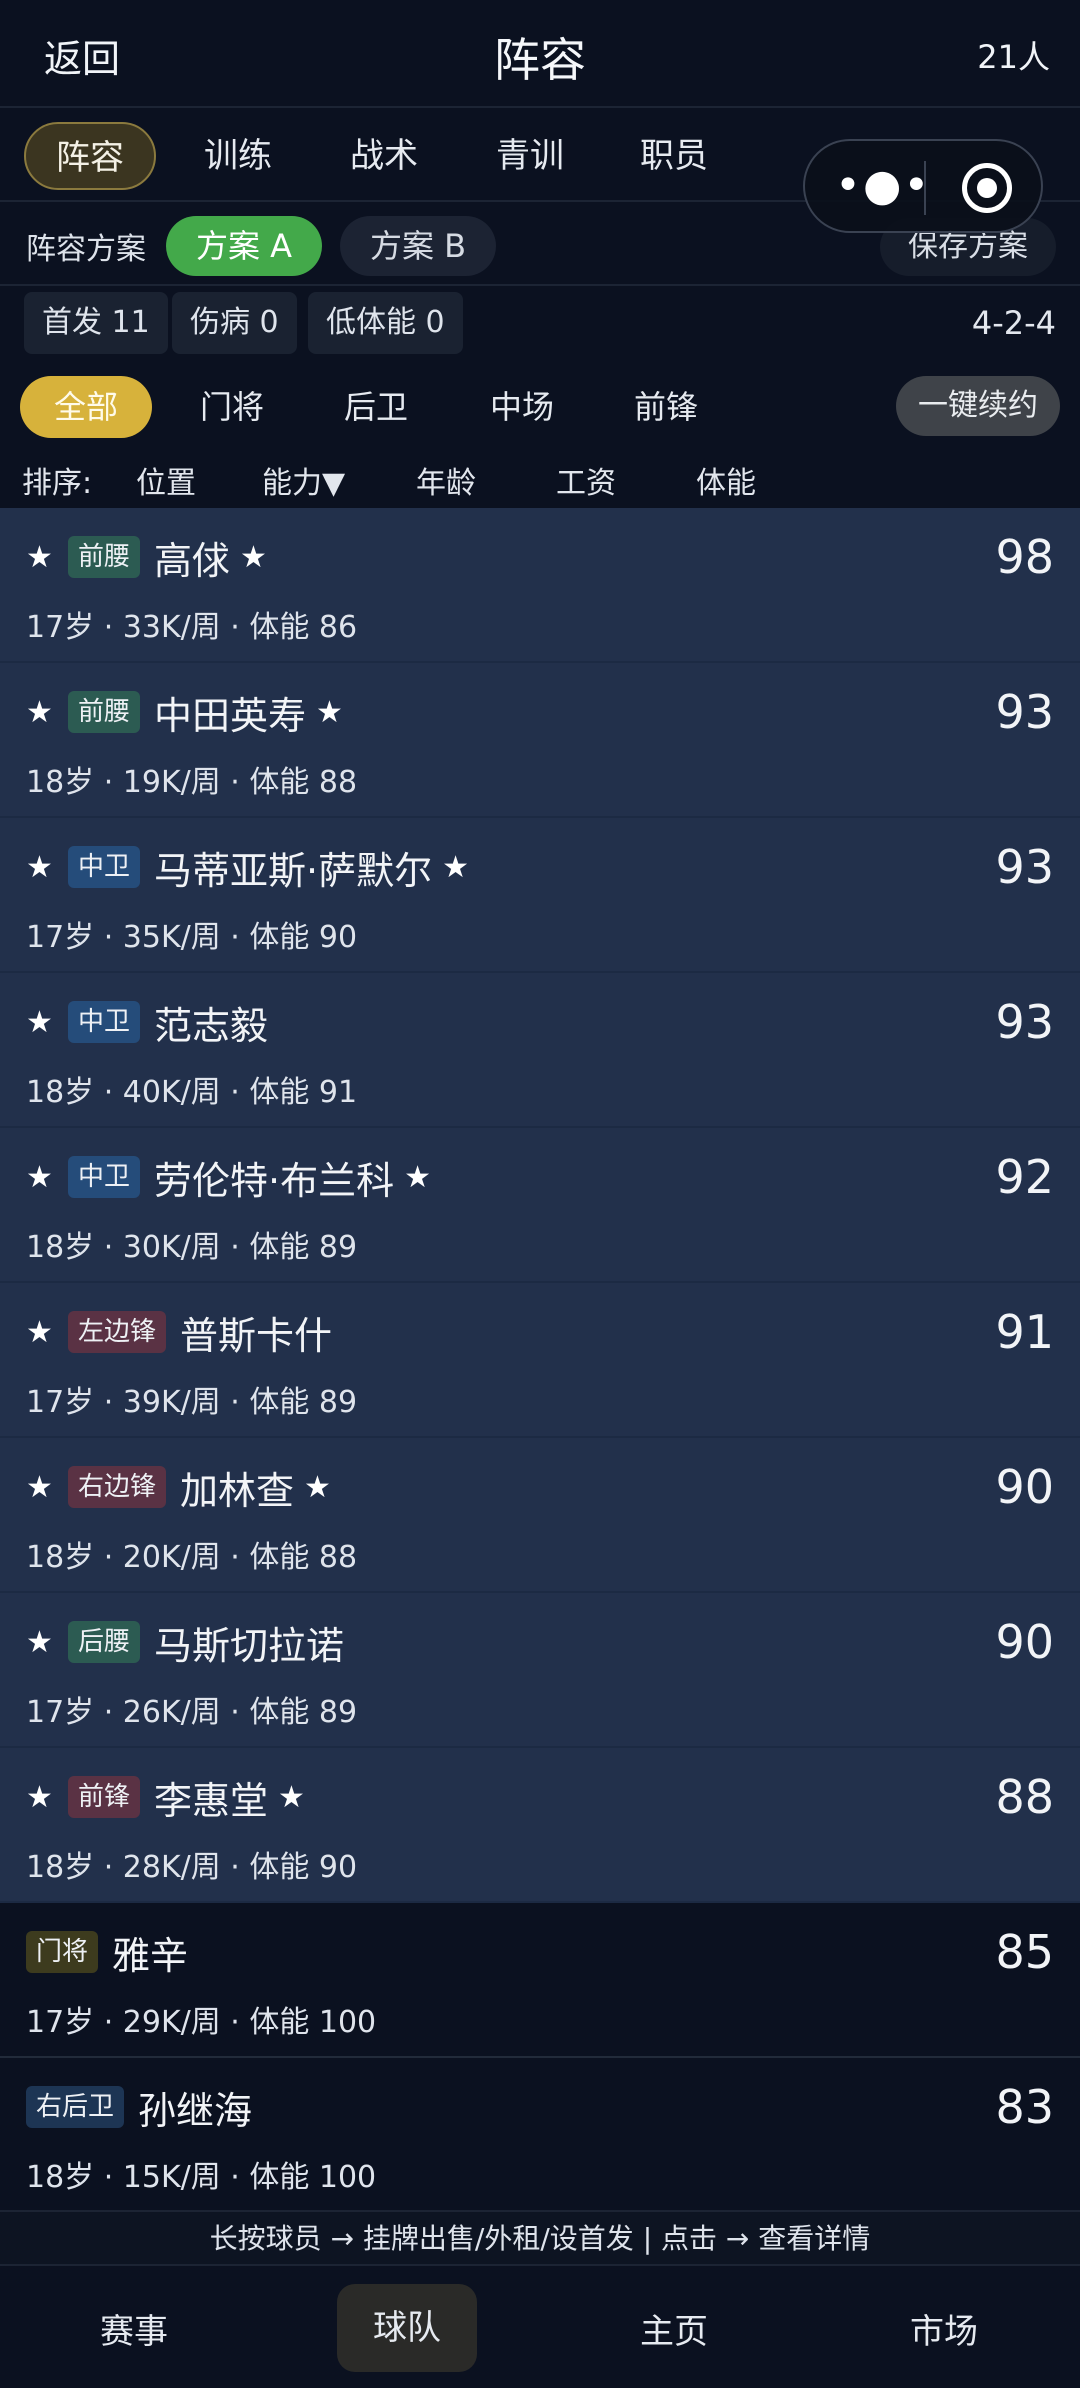 Image resolution: width=1080 pixels, height=2388 pixels. I want to click on player-name: 加林查, so click(237, 1490).